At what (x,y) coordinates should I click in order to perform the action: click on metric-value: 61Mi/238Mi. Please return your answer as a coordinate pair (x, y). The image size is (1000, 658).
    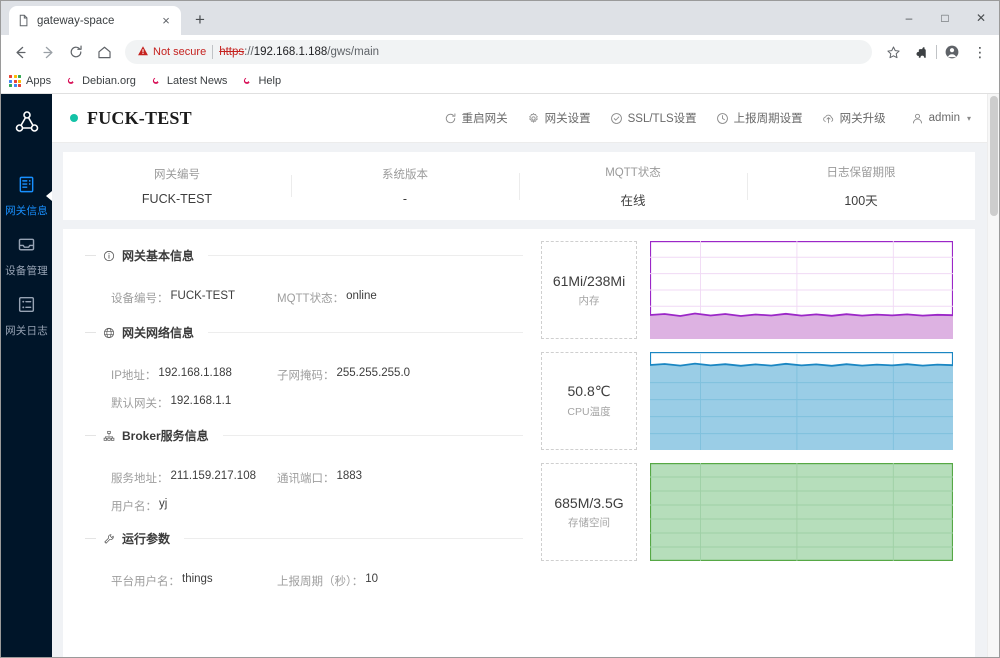
    Looking at the image, I should click on (589, 280).